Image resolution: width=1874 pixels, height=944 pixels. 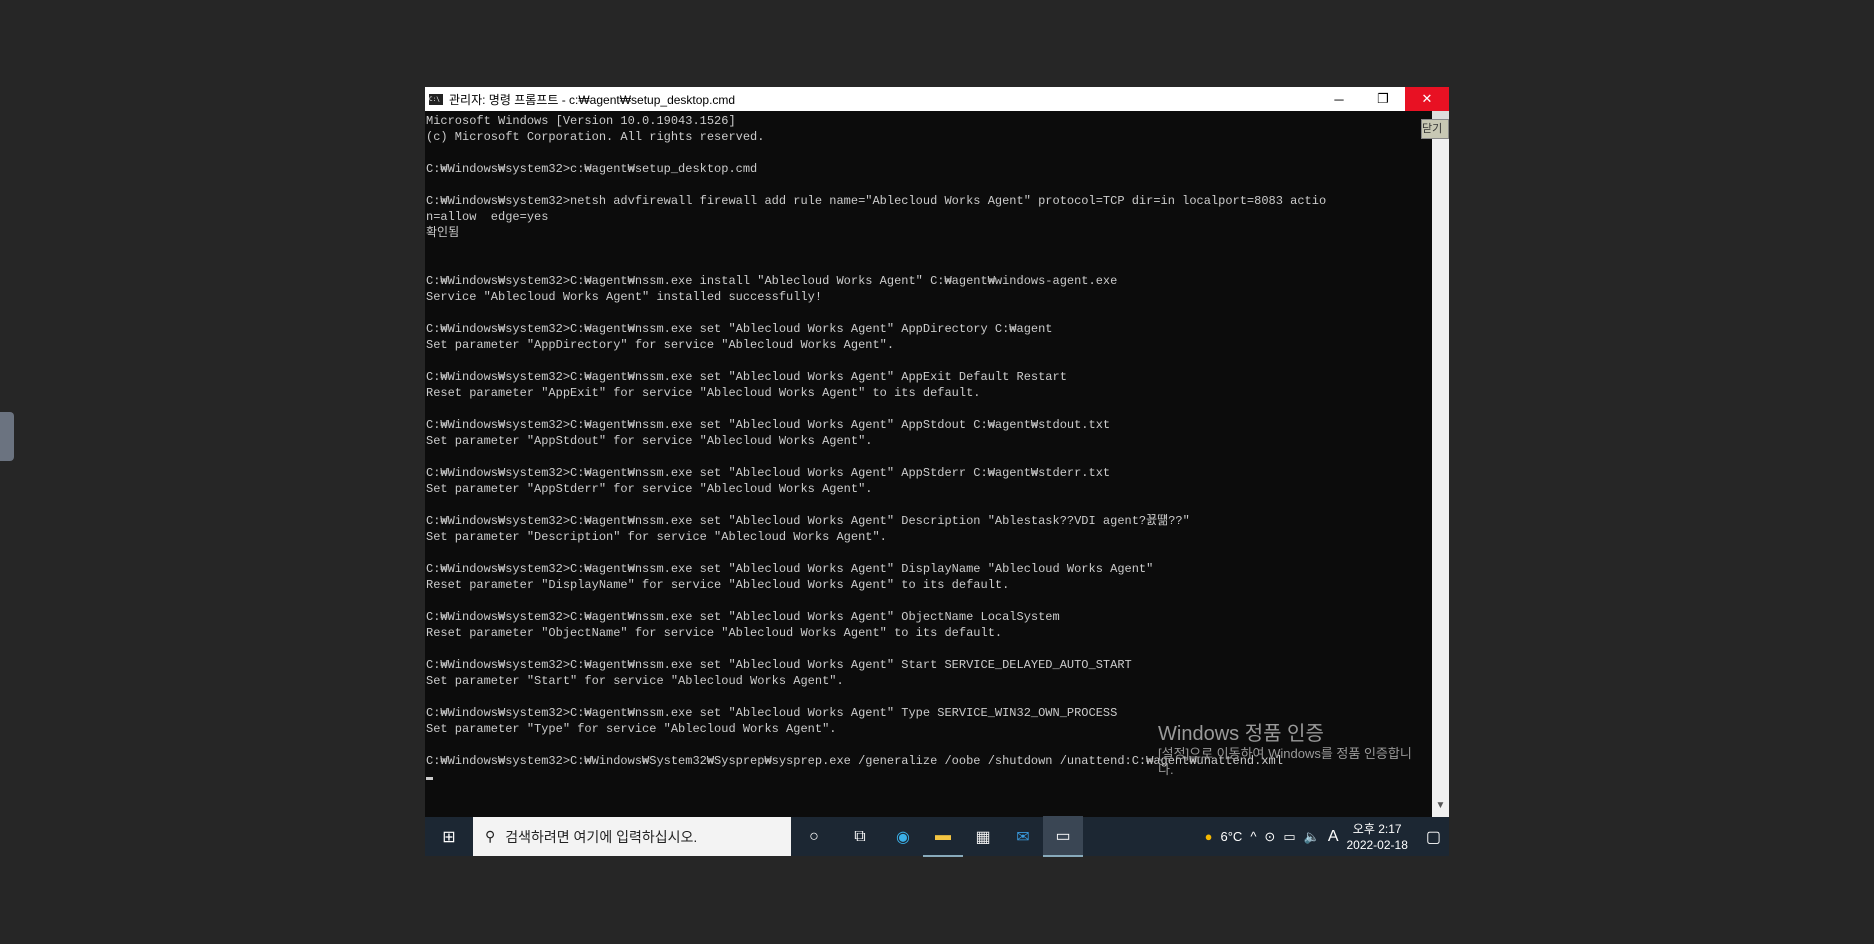 I want to click on edge-icon: ◉, so click(x=903, y=836).